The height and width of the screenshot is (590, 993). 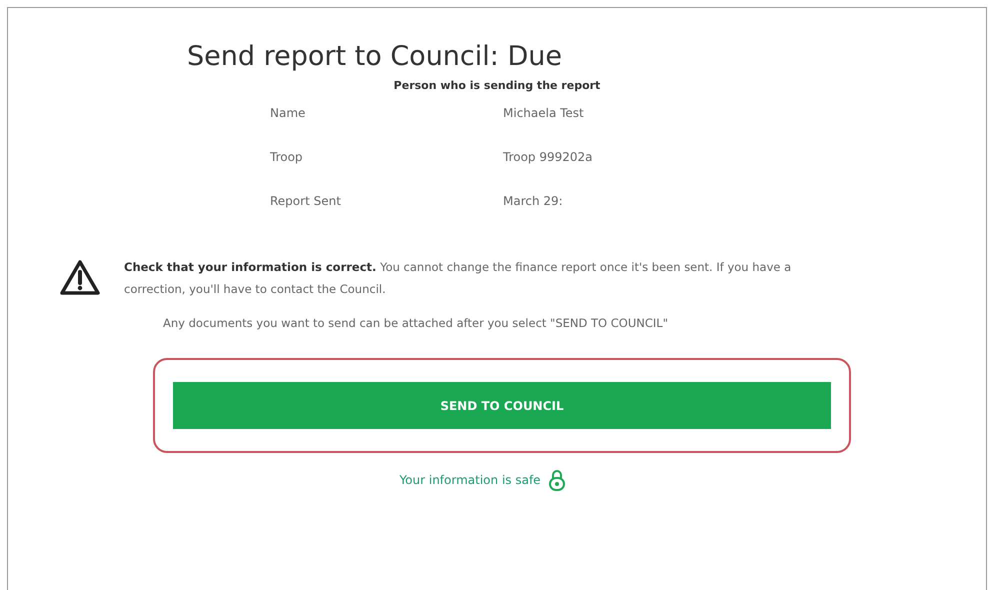 I want to click on lock-icon, so click(x=556, y=480).